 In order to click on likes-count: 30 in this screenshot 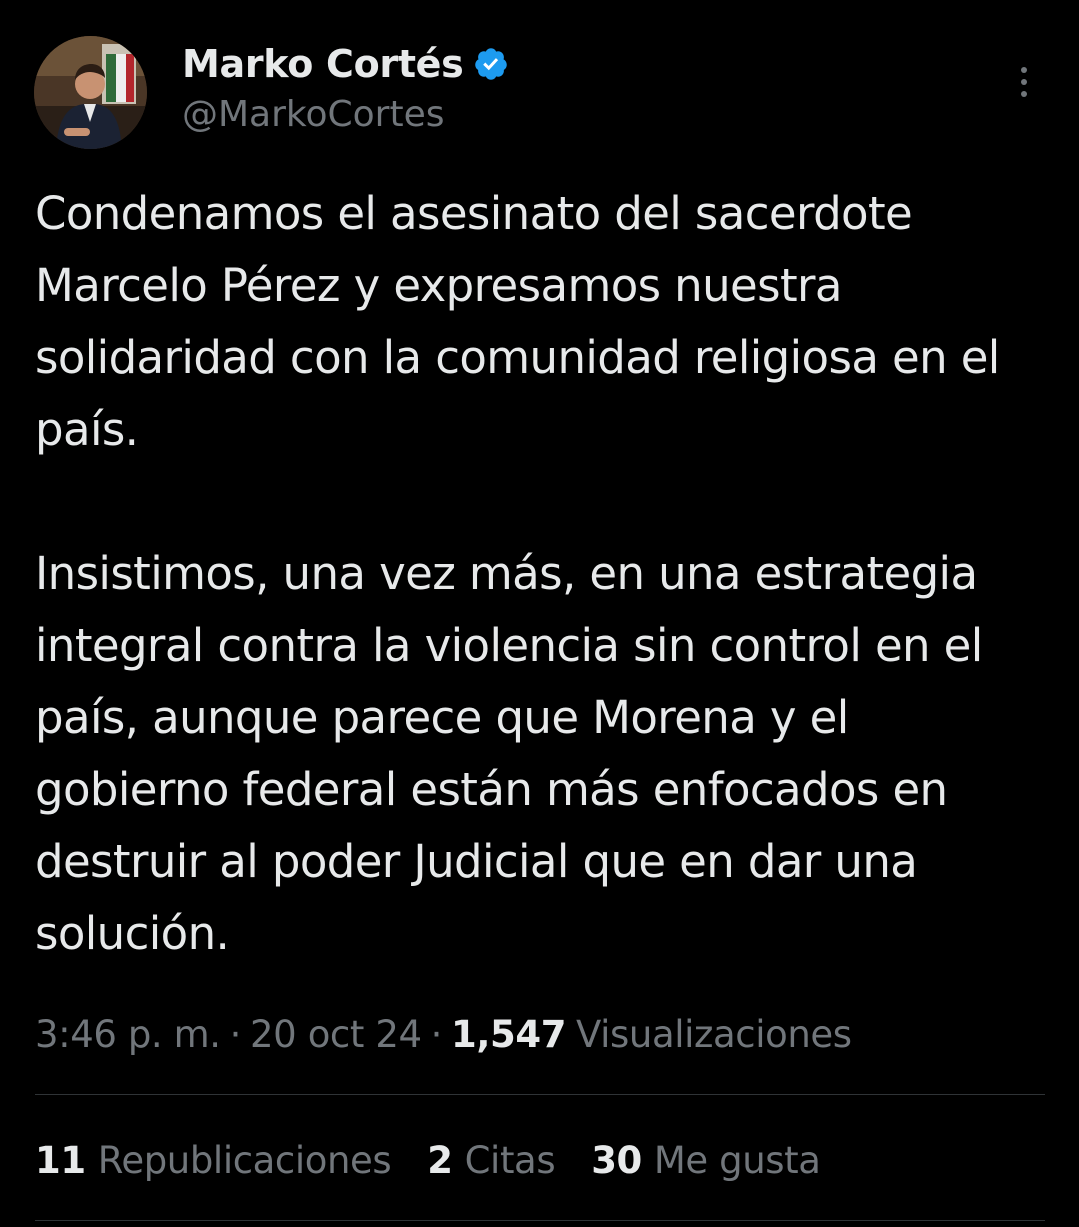, I will do `click(616, 1160)`.